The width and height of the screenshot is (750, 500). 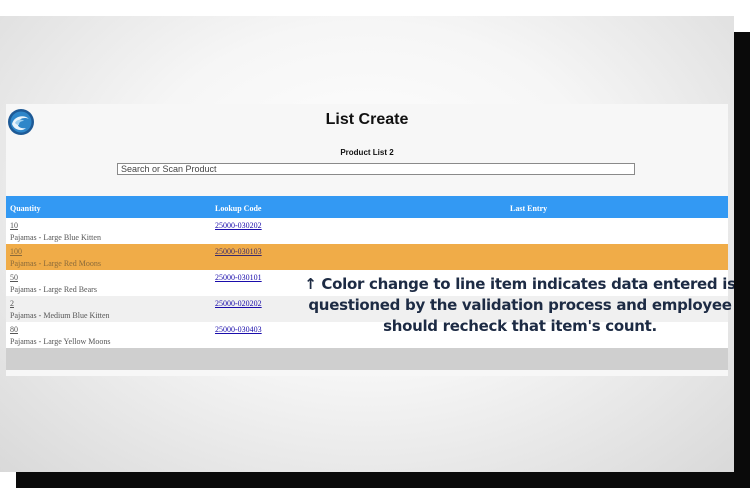 I want to click on product-description: Pajamas - Large Blue Kitten, so click(x=55, y=237).